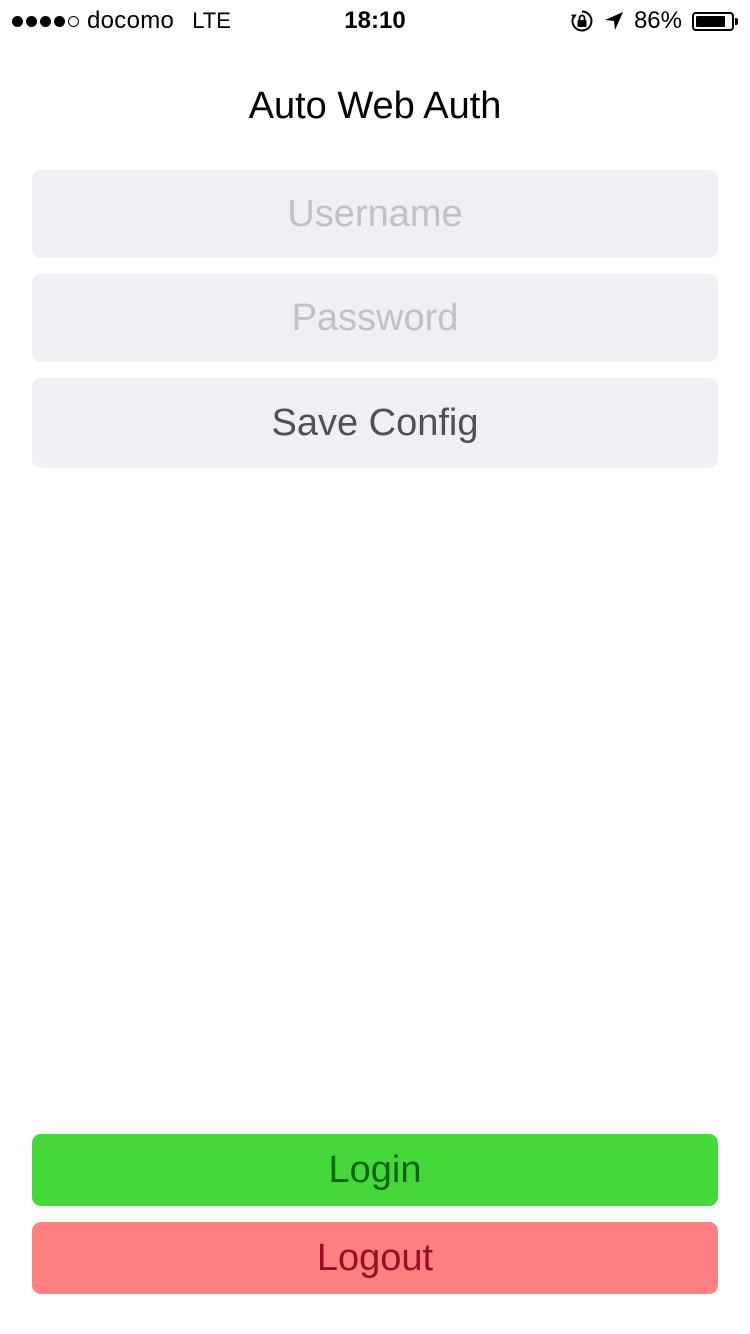 The height and width of the screenshot is (1334, 750). I want to click on battery-percentage: 86%, so click(657, 20).